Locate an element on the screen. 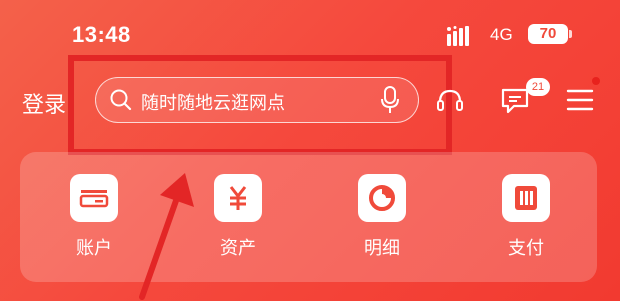 Image resolution: width=620 pixels, height=301 pixels. quick-action-assets: 资产 is located at coordinates (238, 217).